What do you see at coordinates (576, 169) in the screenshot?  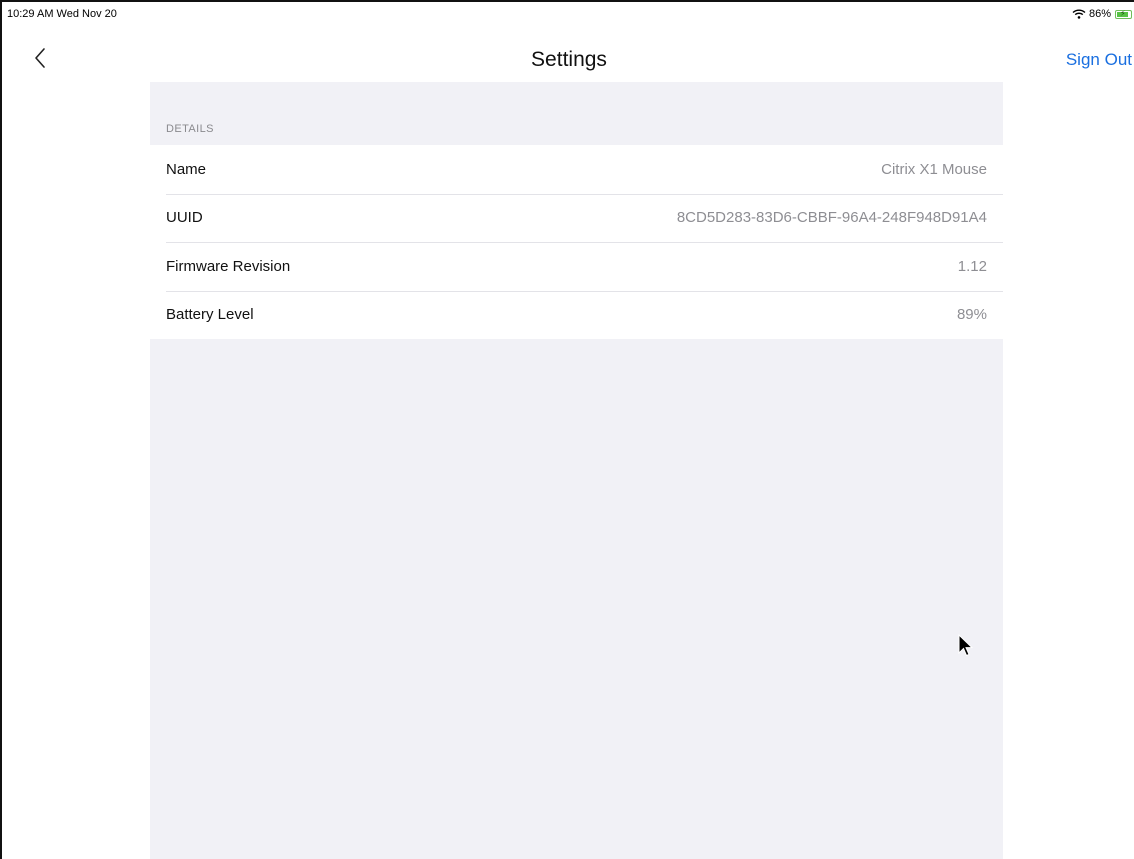 I see `details-row-name: Name Citrix X1 Mouse` at bounding box center [576, 169].